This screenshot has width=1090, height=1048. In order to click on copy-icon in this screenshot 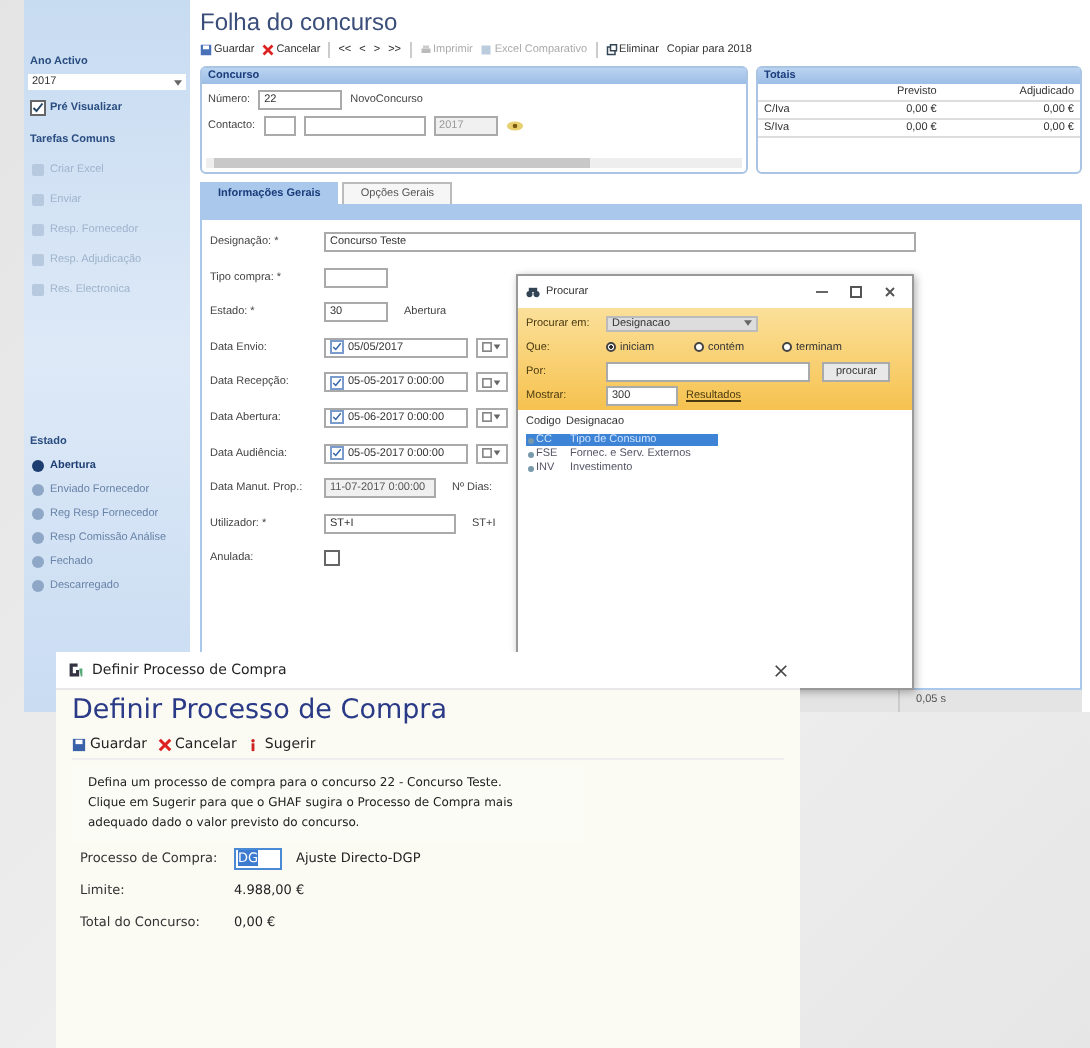, I will do `click(611, 50)`.